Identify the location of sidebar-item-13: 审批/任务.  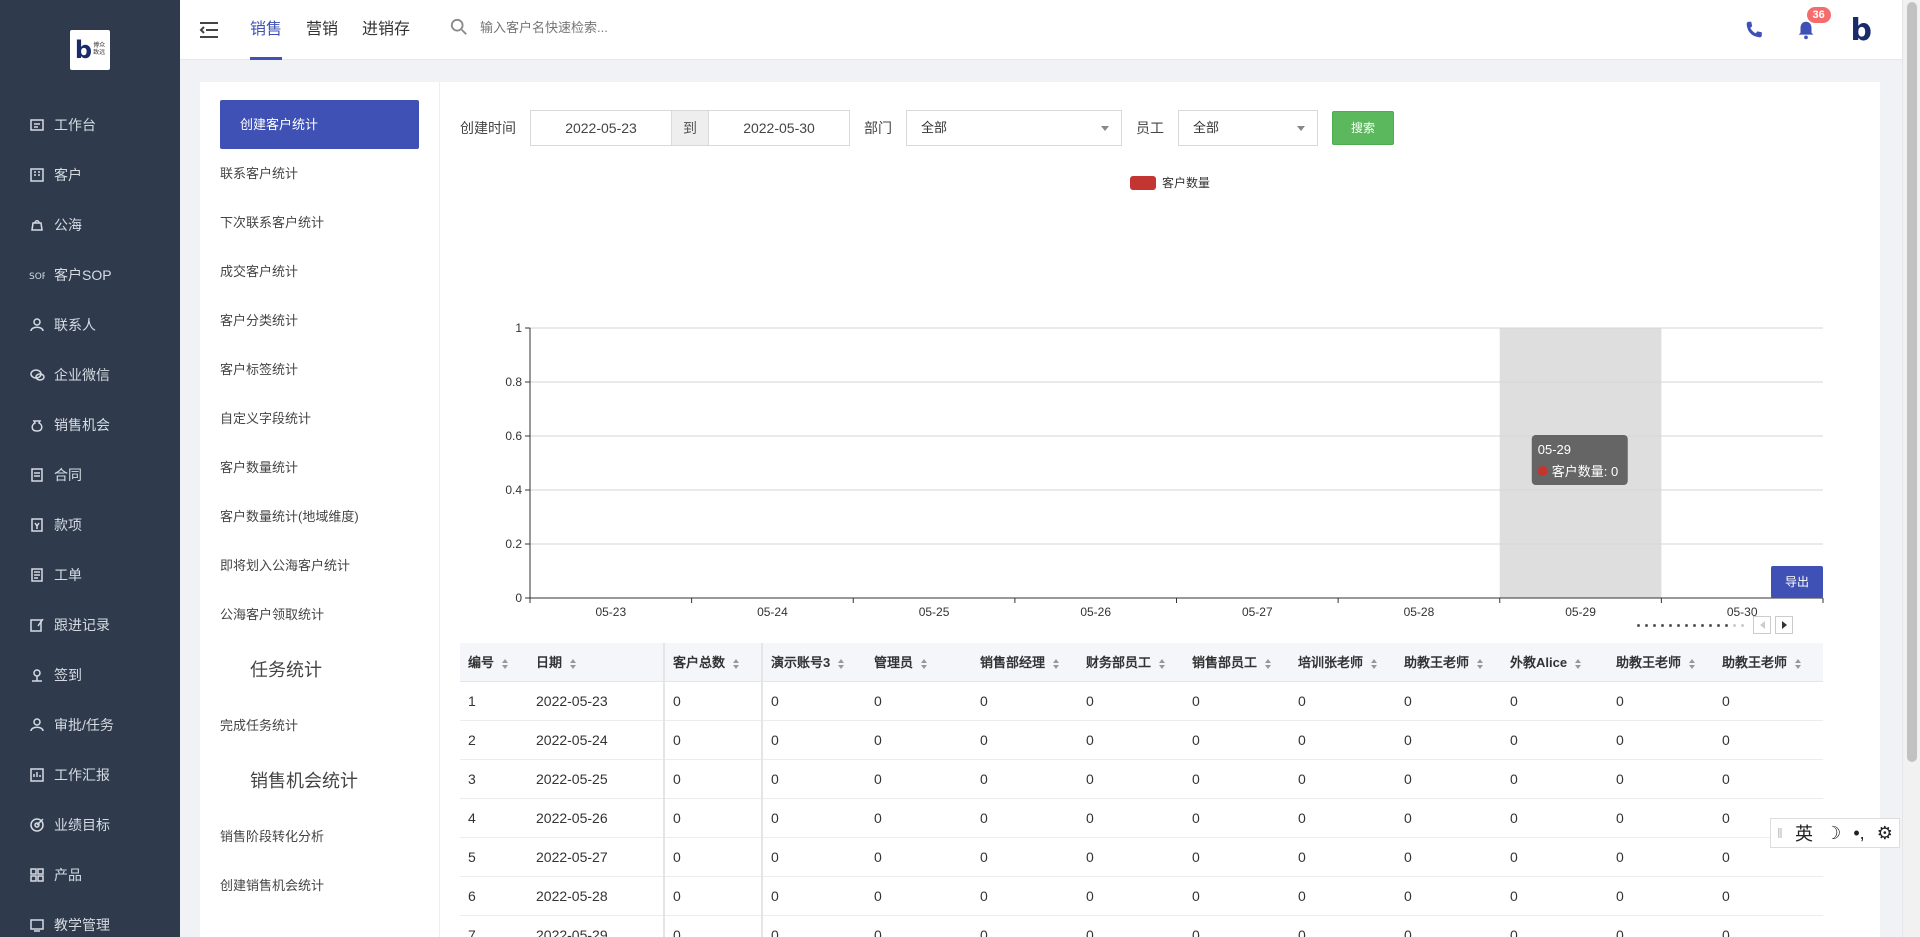
(90, 725).